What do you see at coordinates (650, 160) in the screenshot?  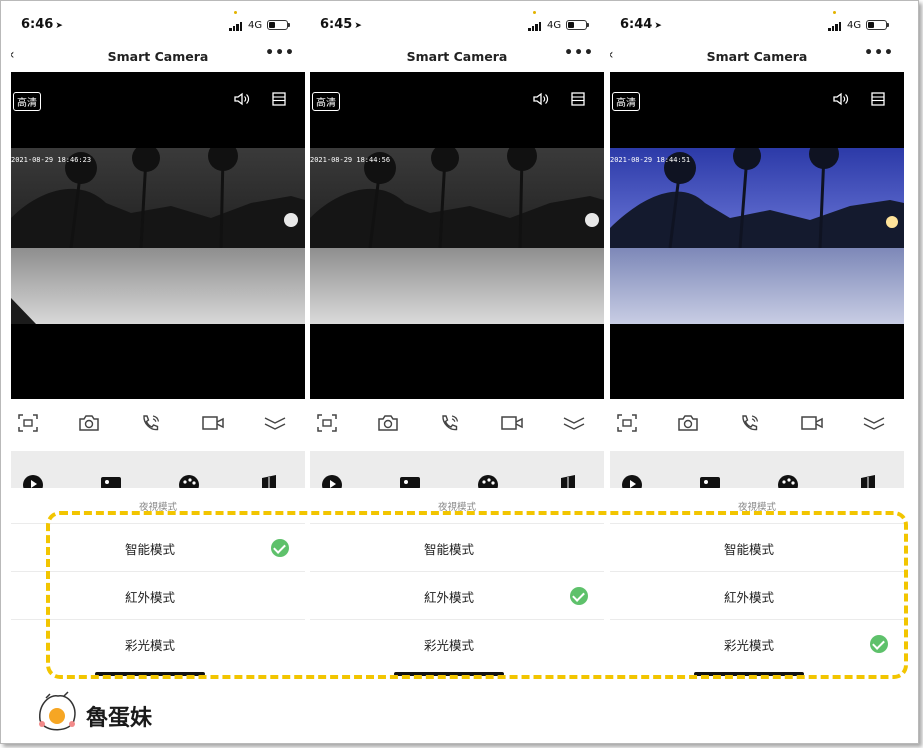 I see `video-timestamp: 2021-08-29 18:44:51` at bounding box center [650, 160].